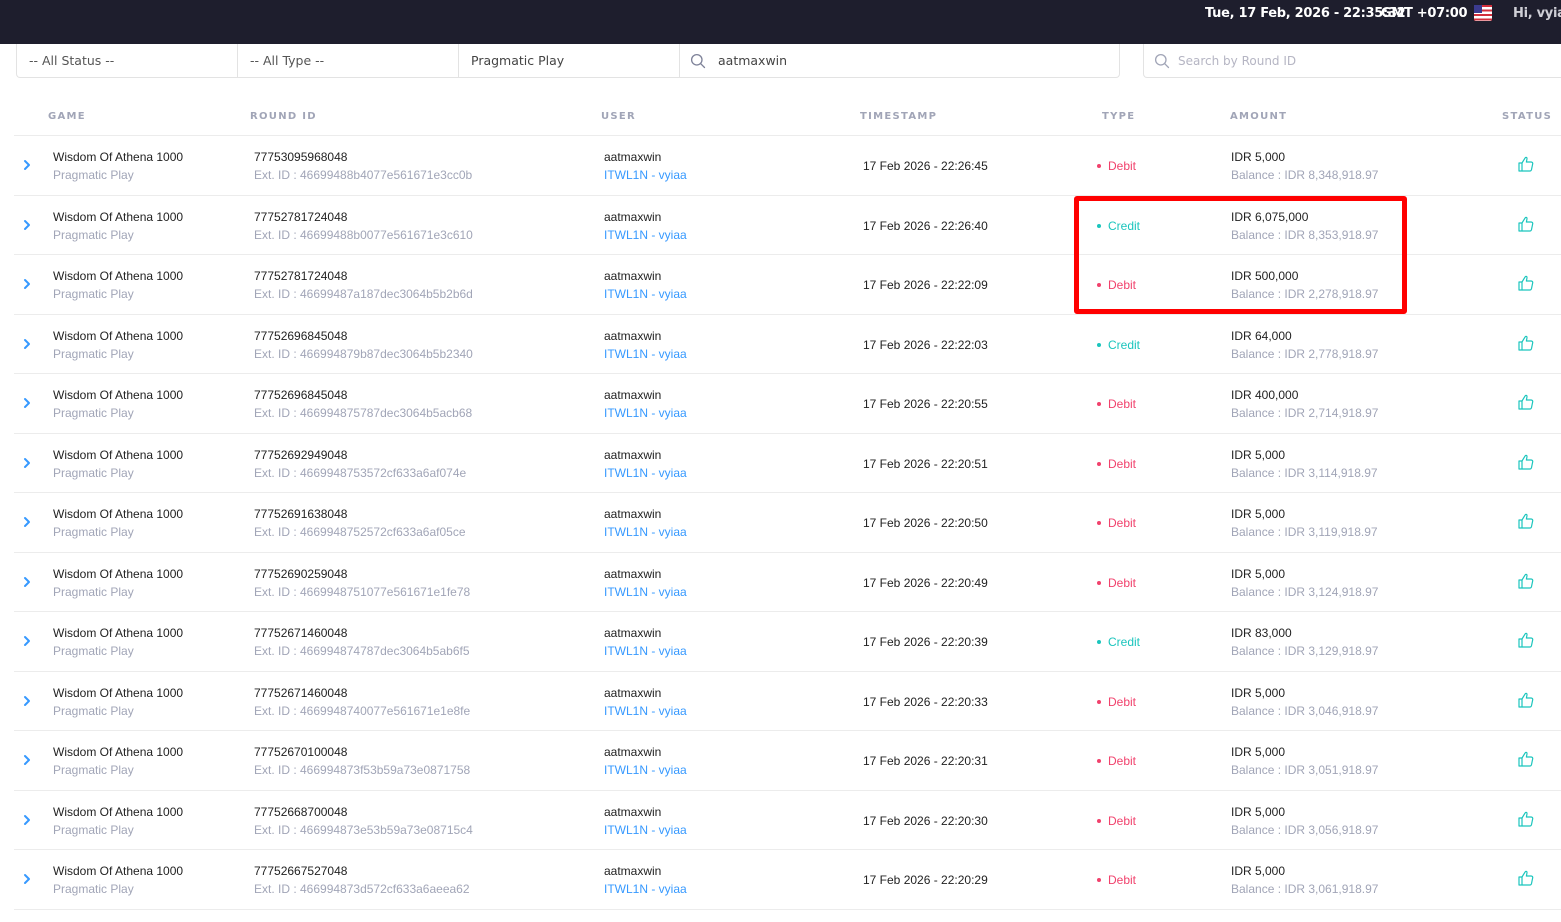 Image resolution: width=1561 pixels, height=922 pixels. Describe the element at coordinates (1258, 116) in the screenshot. I see `column-header-amount: AMOUNT` at that location.